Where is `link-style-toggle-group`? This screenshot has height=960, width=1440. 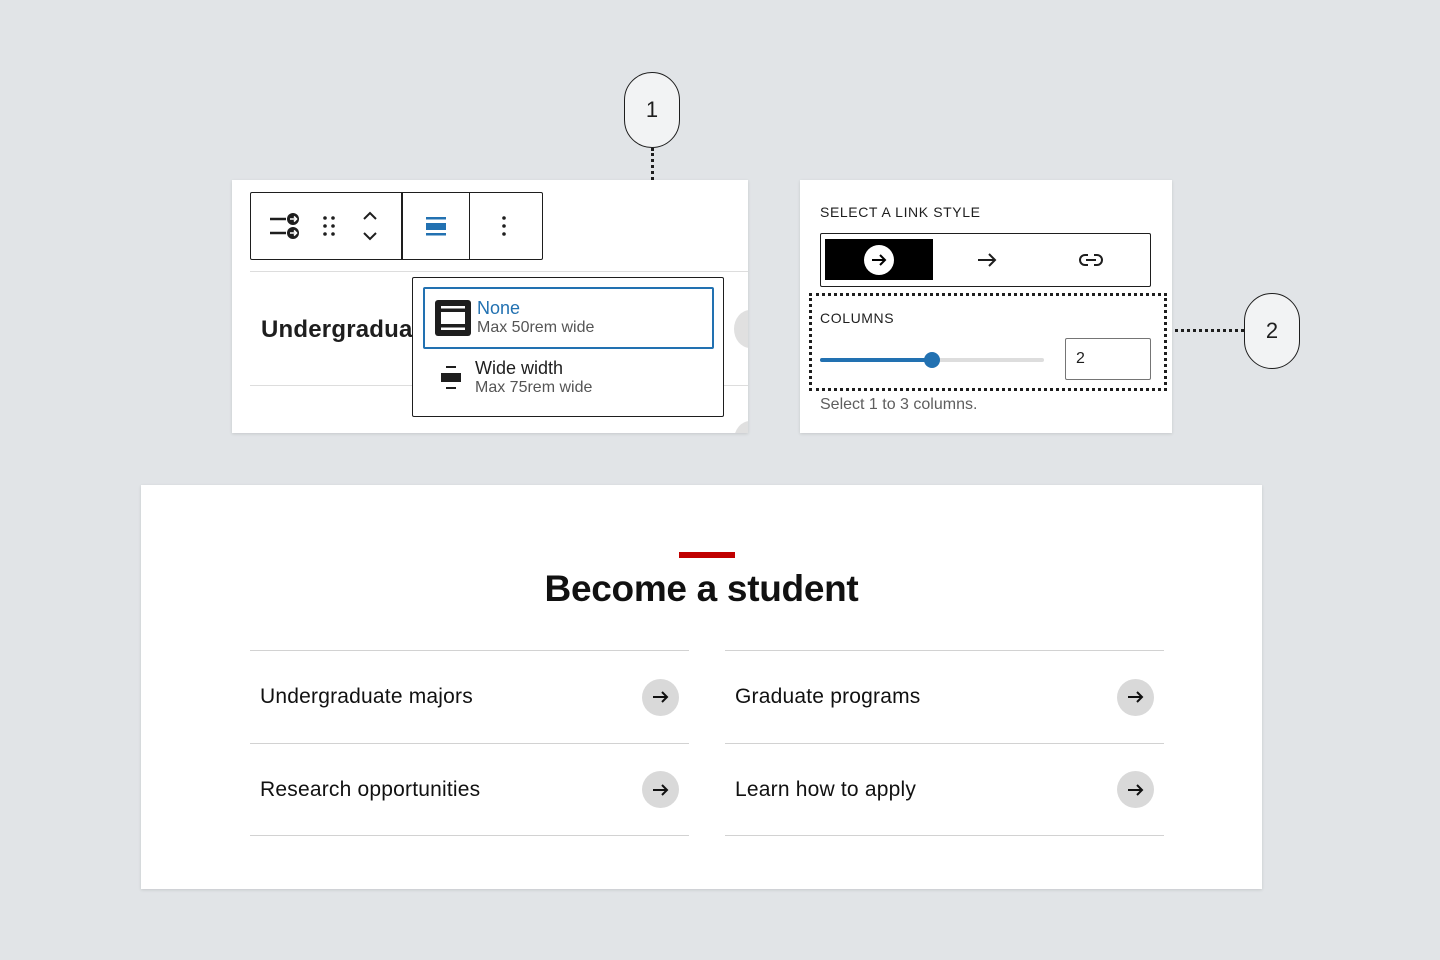
link-style-toggle-group is located at coordinates (985, 260).